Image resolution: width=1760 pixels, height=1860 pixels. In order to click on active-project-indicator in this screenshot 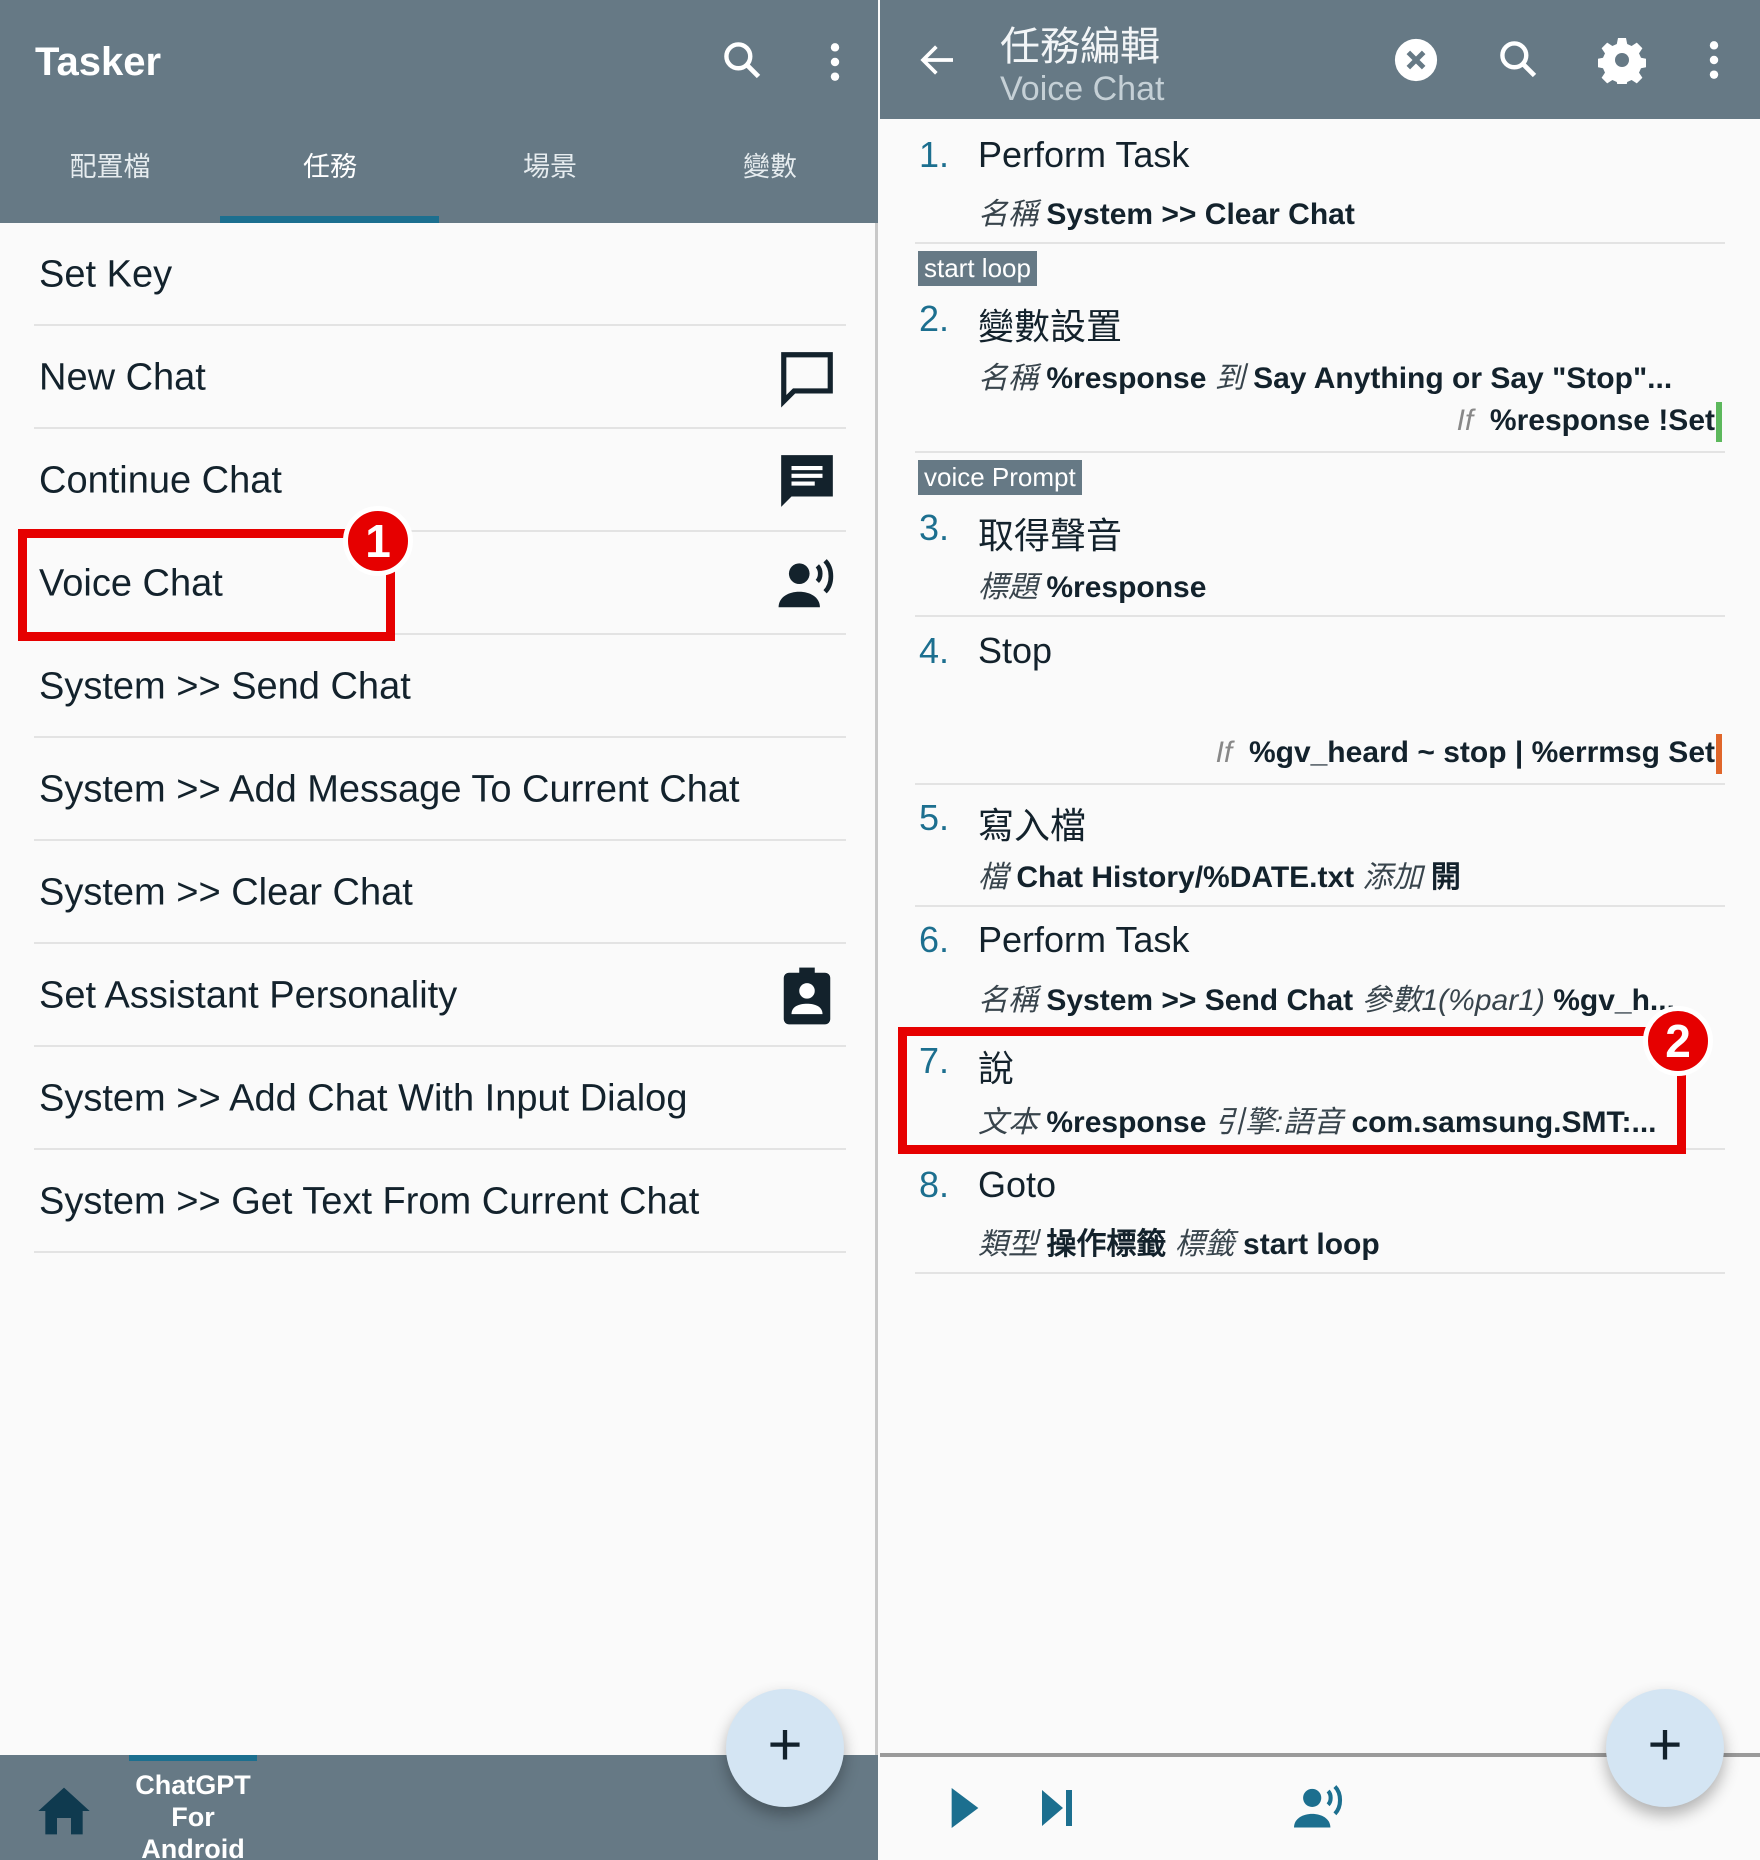, I will do `click(193, 1758)`.